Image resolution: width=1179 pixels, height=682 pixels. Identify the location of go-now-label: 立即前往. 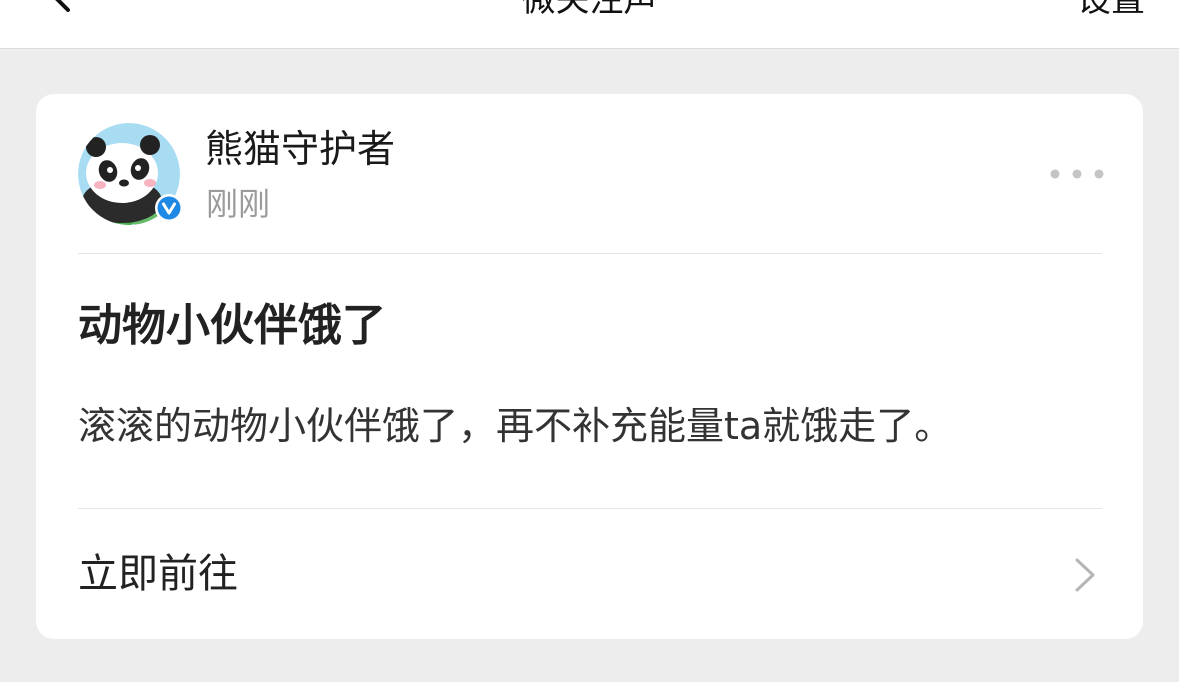
(158, 574).